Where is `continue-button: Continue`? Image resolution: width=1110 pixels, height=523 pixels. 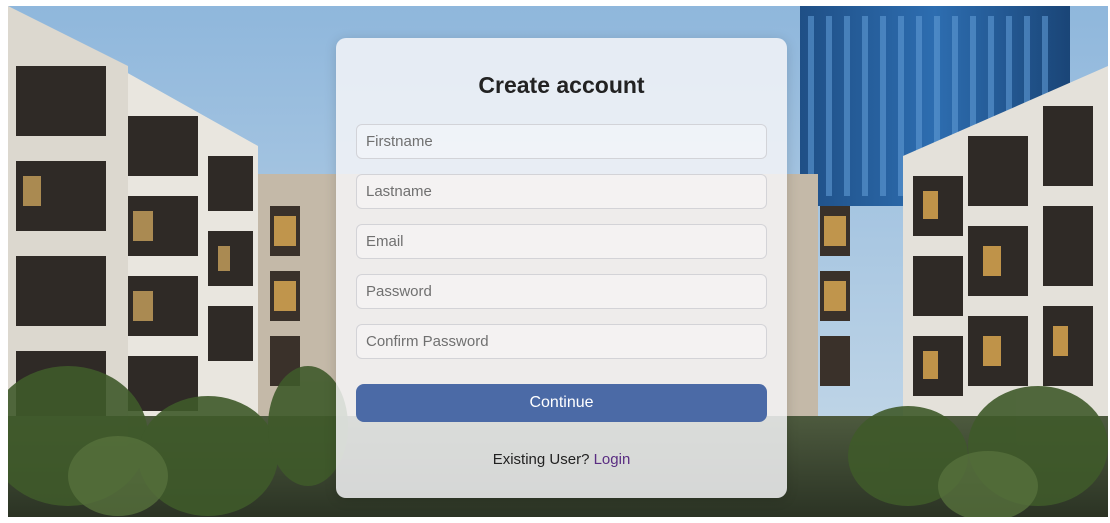 continue-button: Continue is located at coordinates (561, 403).